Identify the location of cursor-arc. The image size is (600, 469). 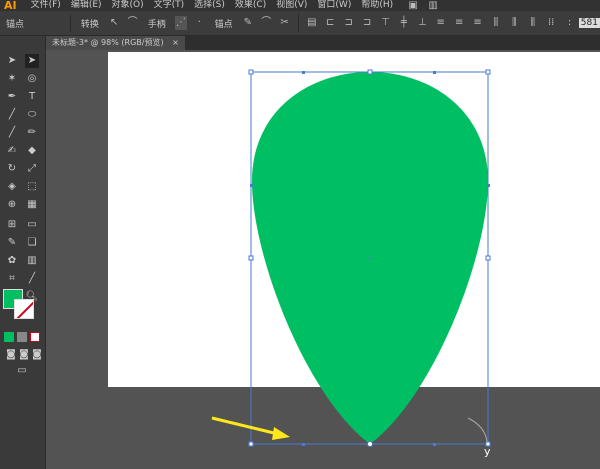
(477, 430).